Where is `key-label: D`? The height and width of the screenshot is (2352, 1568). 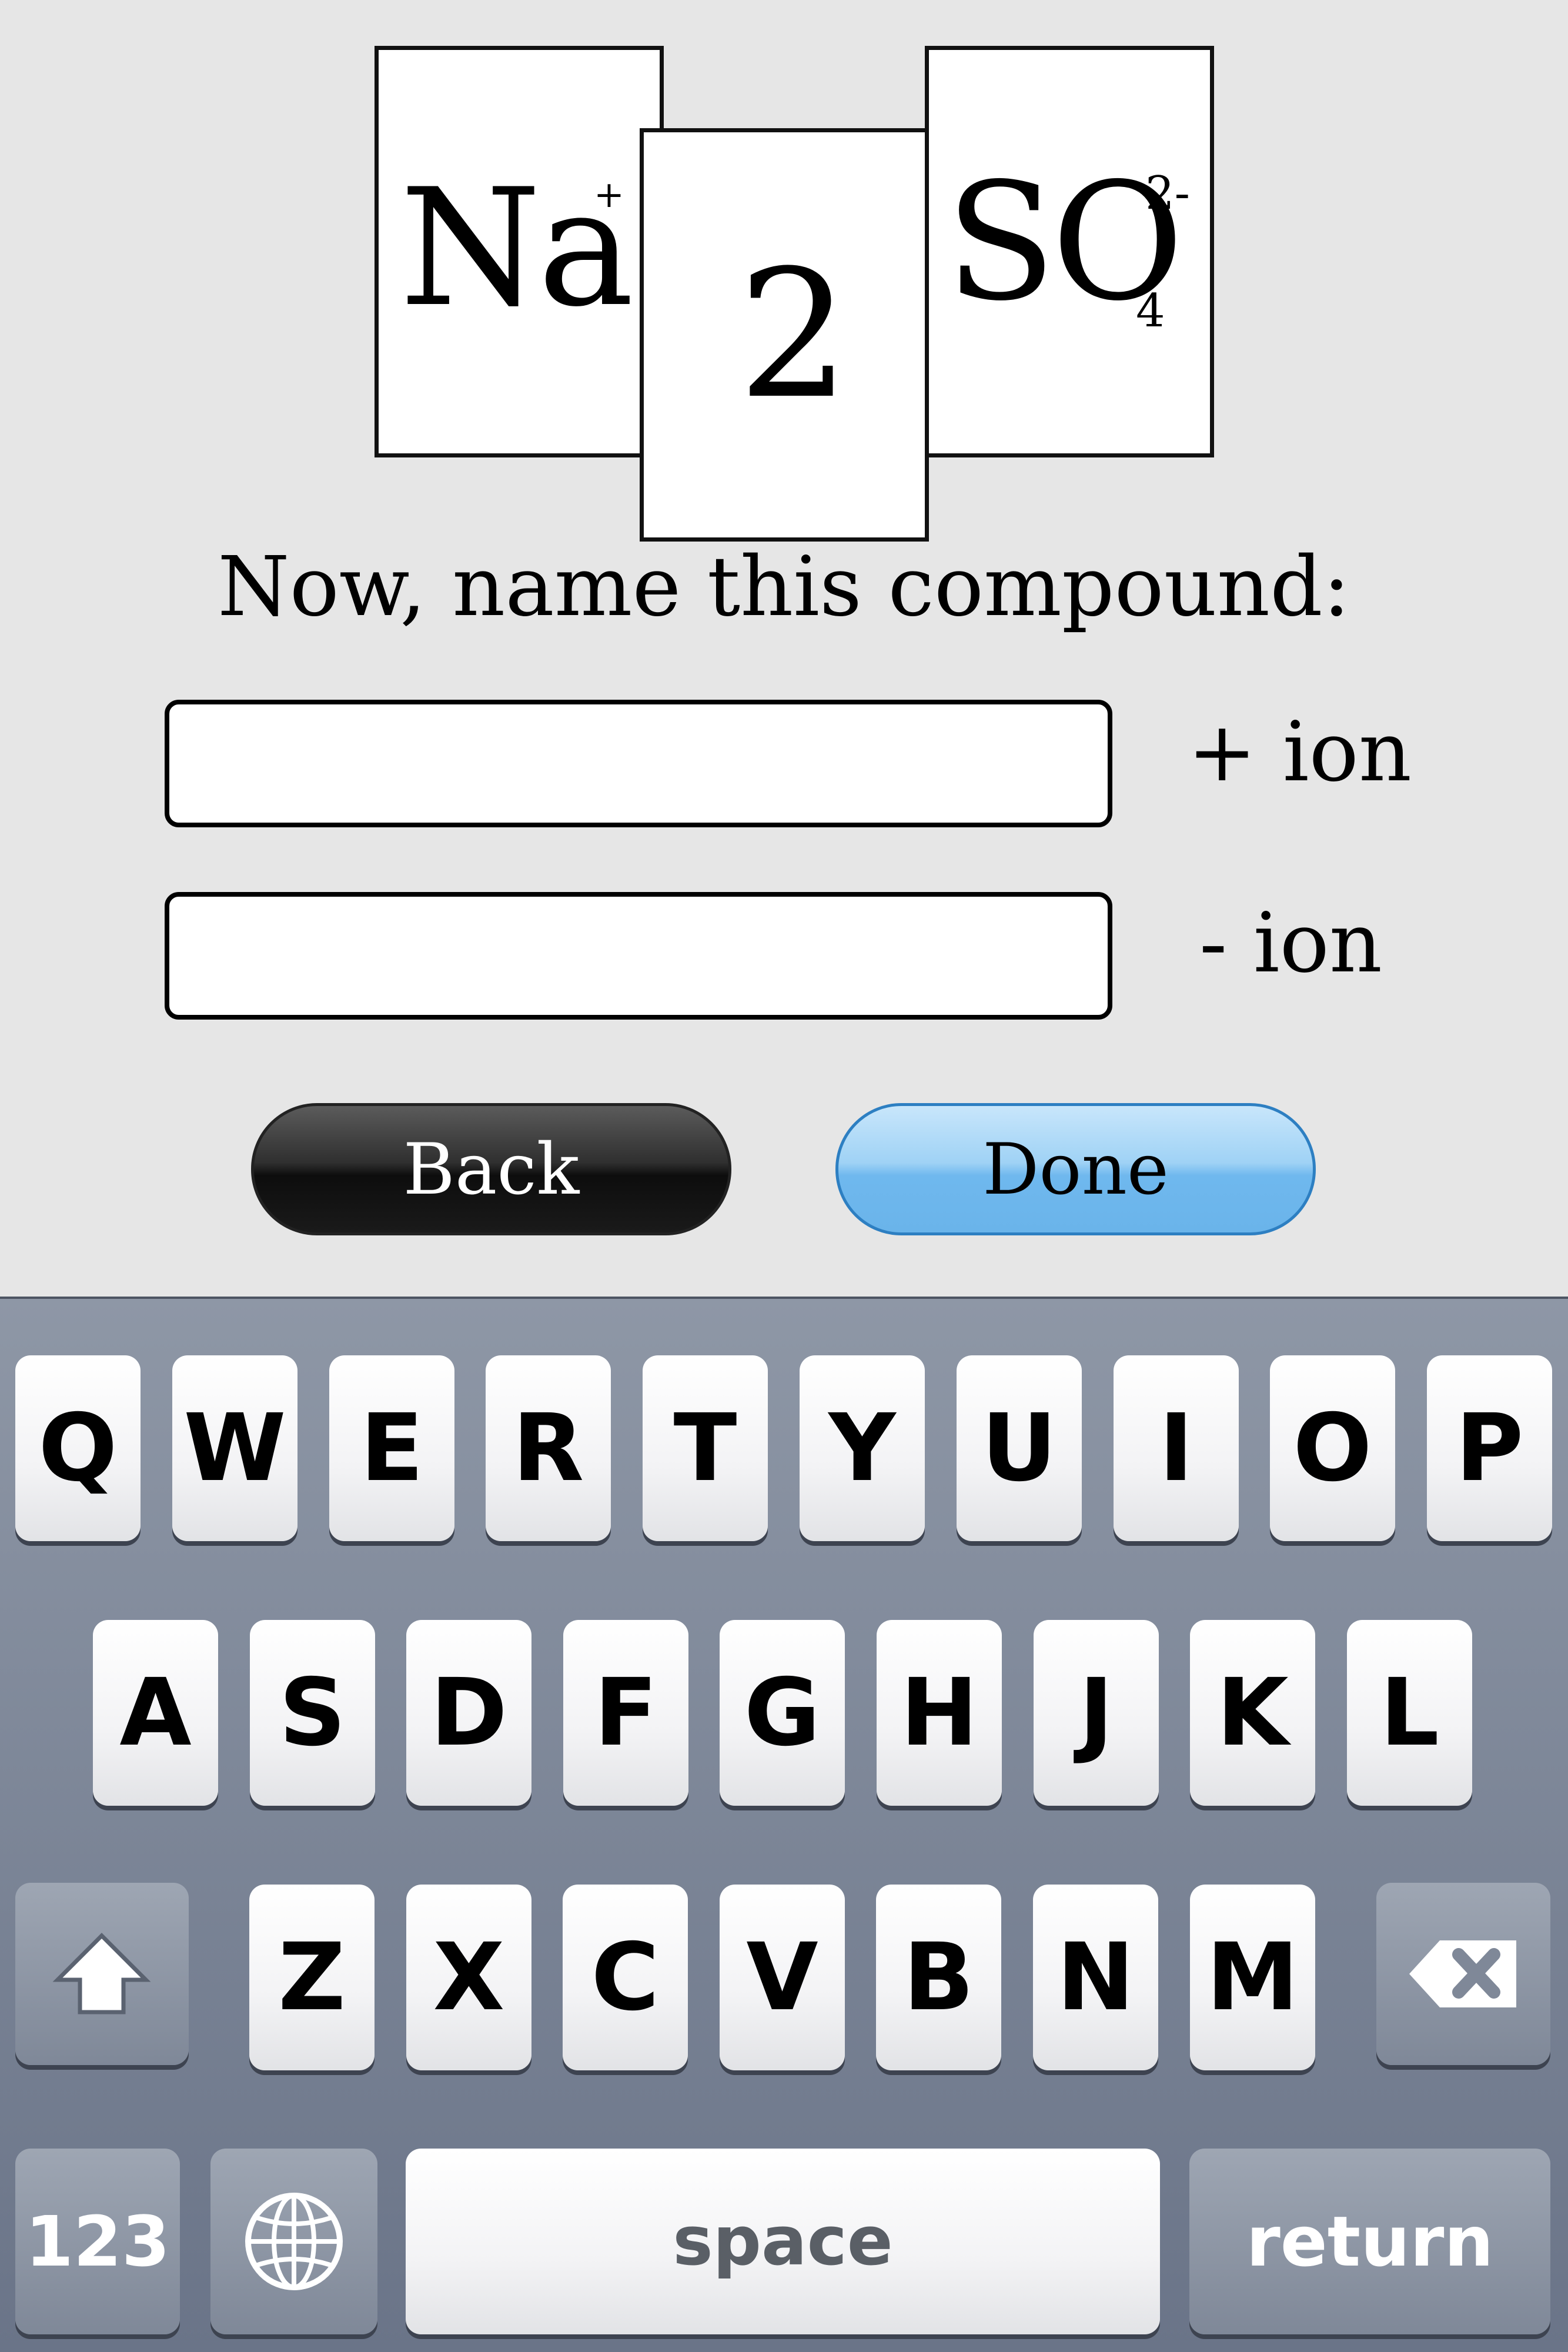
key-label: D is located at coordinates (469, 1713).